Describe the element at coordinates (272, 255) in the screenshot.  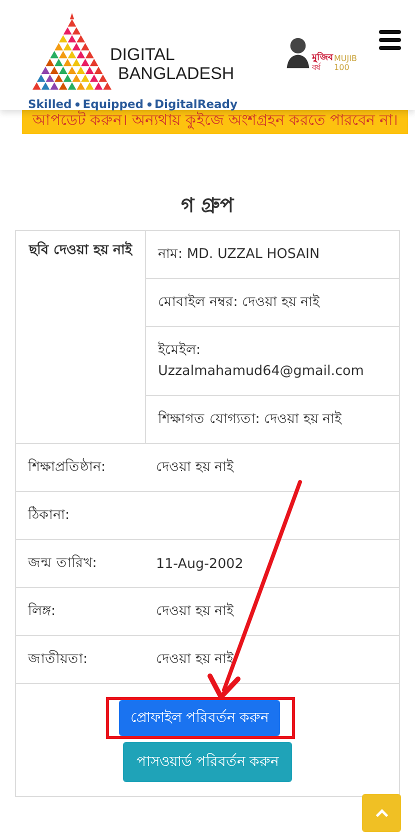
I see `table-cell: নাম: MD. UZZAL HOSAIN` at that location.